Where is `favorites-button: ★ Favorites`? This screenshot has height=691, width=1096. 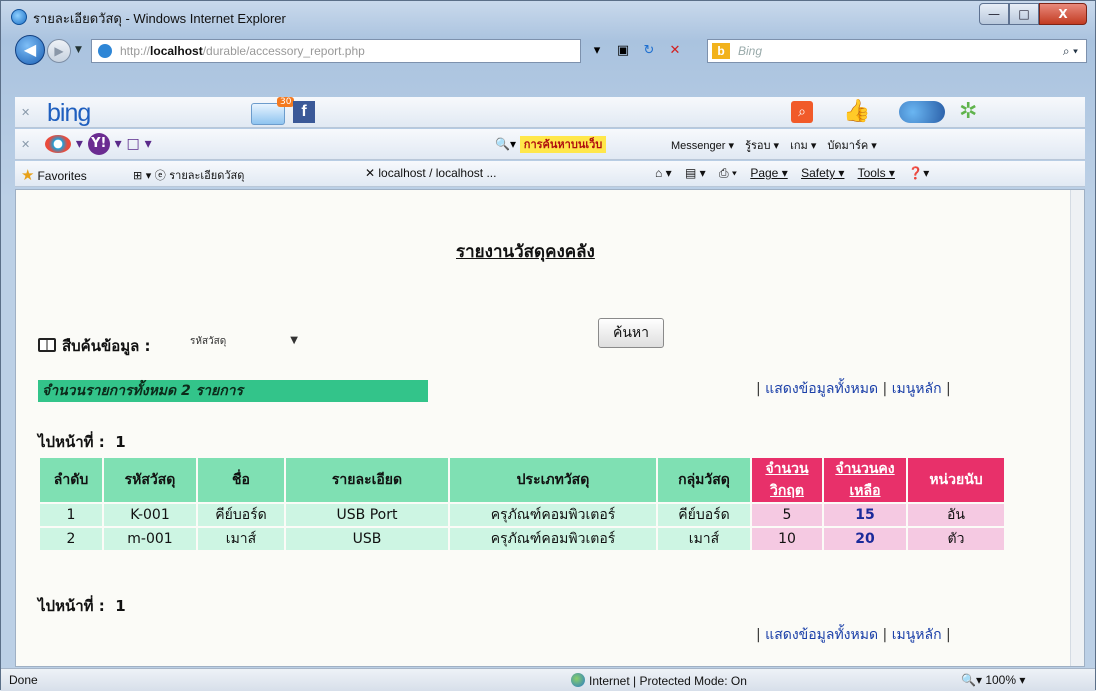 favorites-button: ★ Favorites is located at coordinates (54, 175).